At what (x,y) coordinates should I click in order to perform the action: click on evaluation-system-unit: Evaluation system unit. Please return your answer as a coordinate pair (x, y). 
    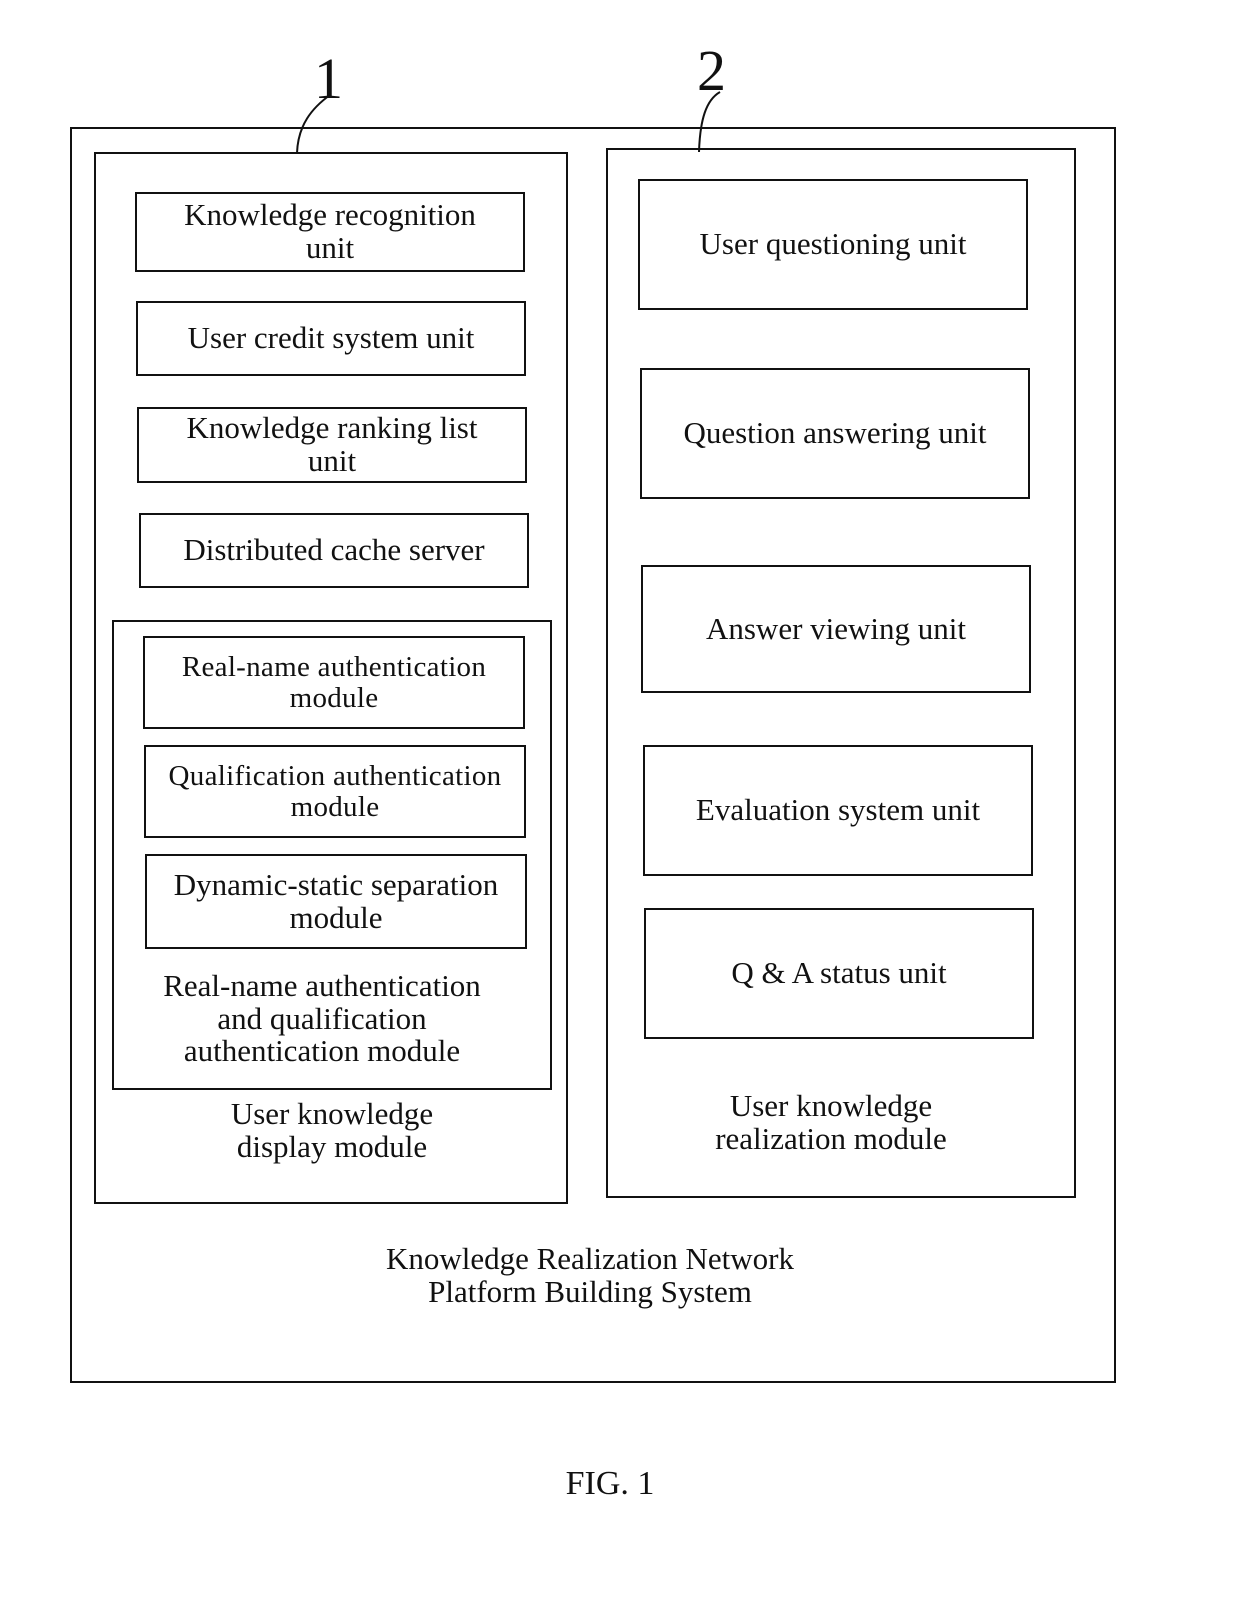
    Looking at the image, I should click on (838, 810).